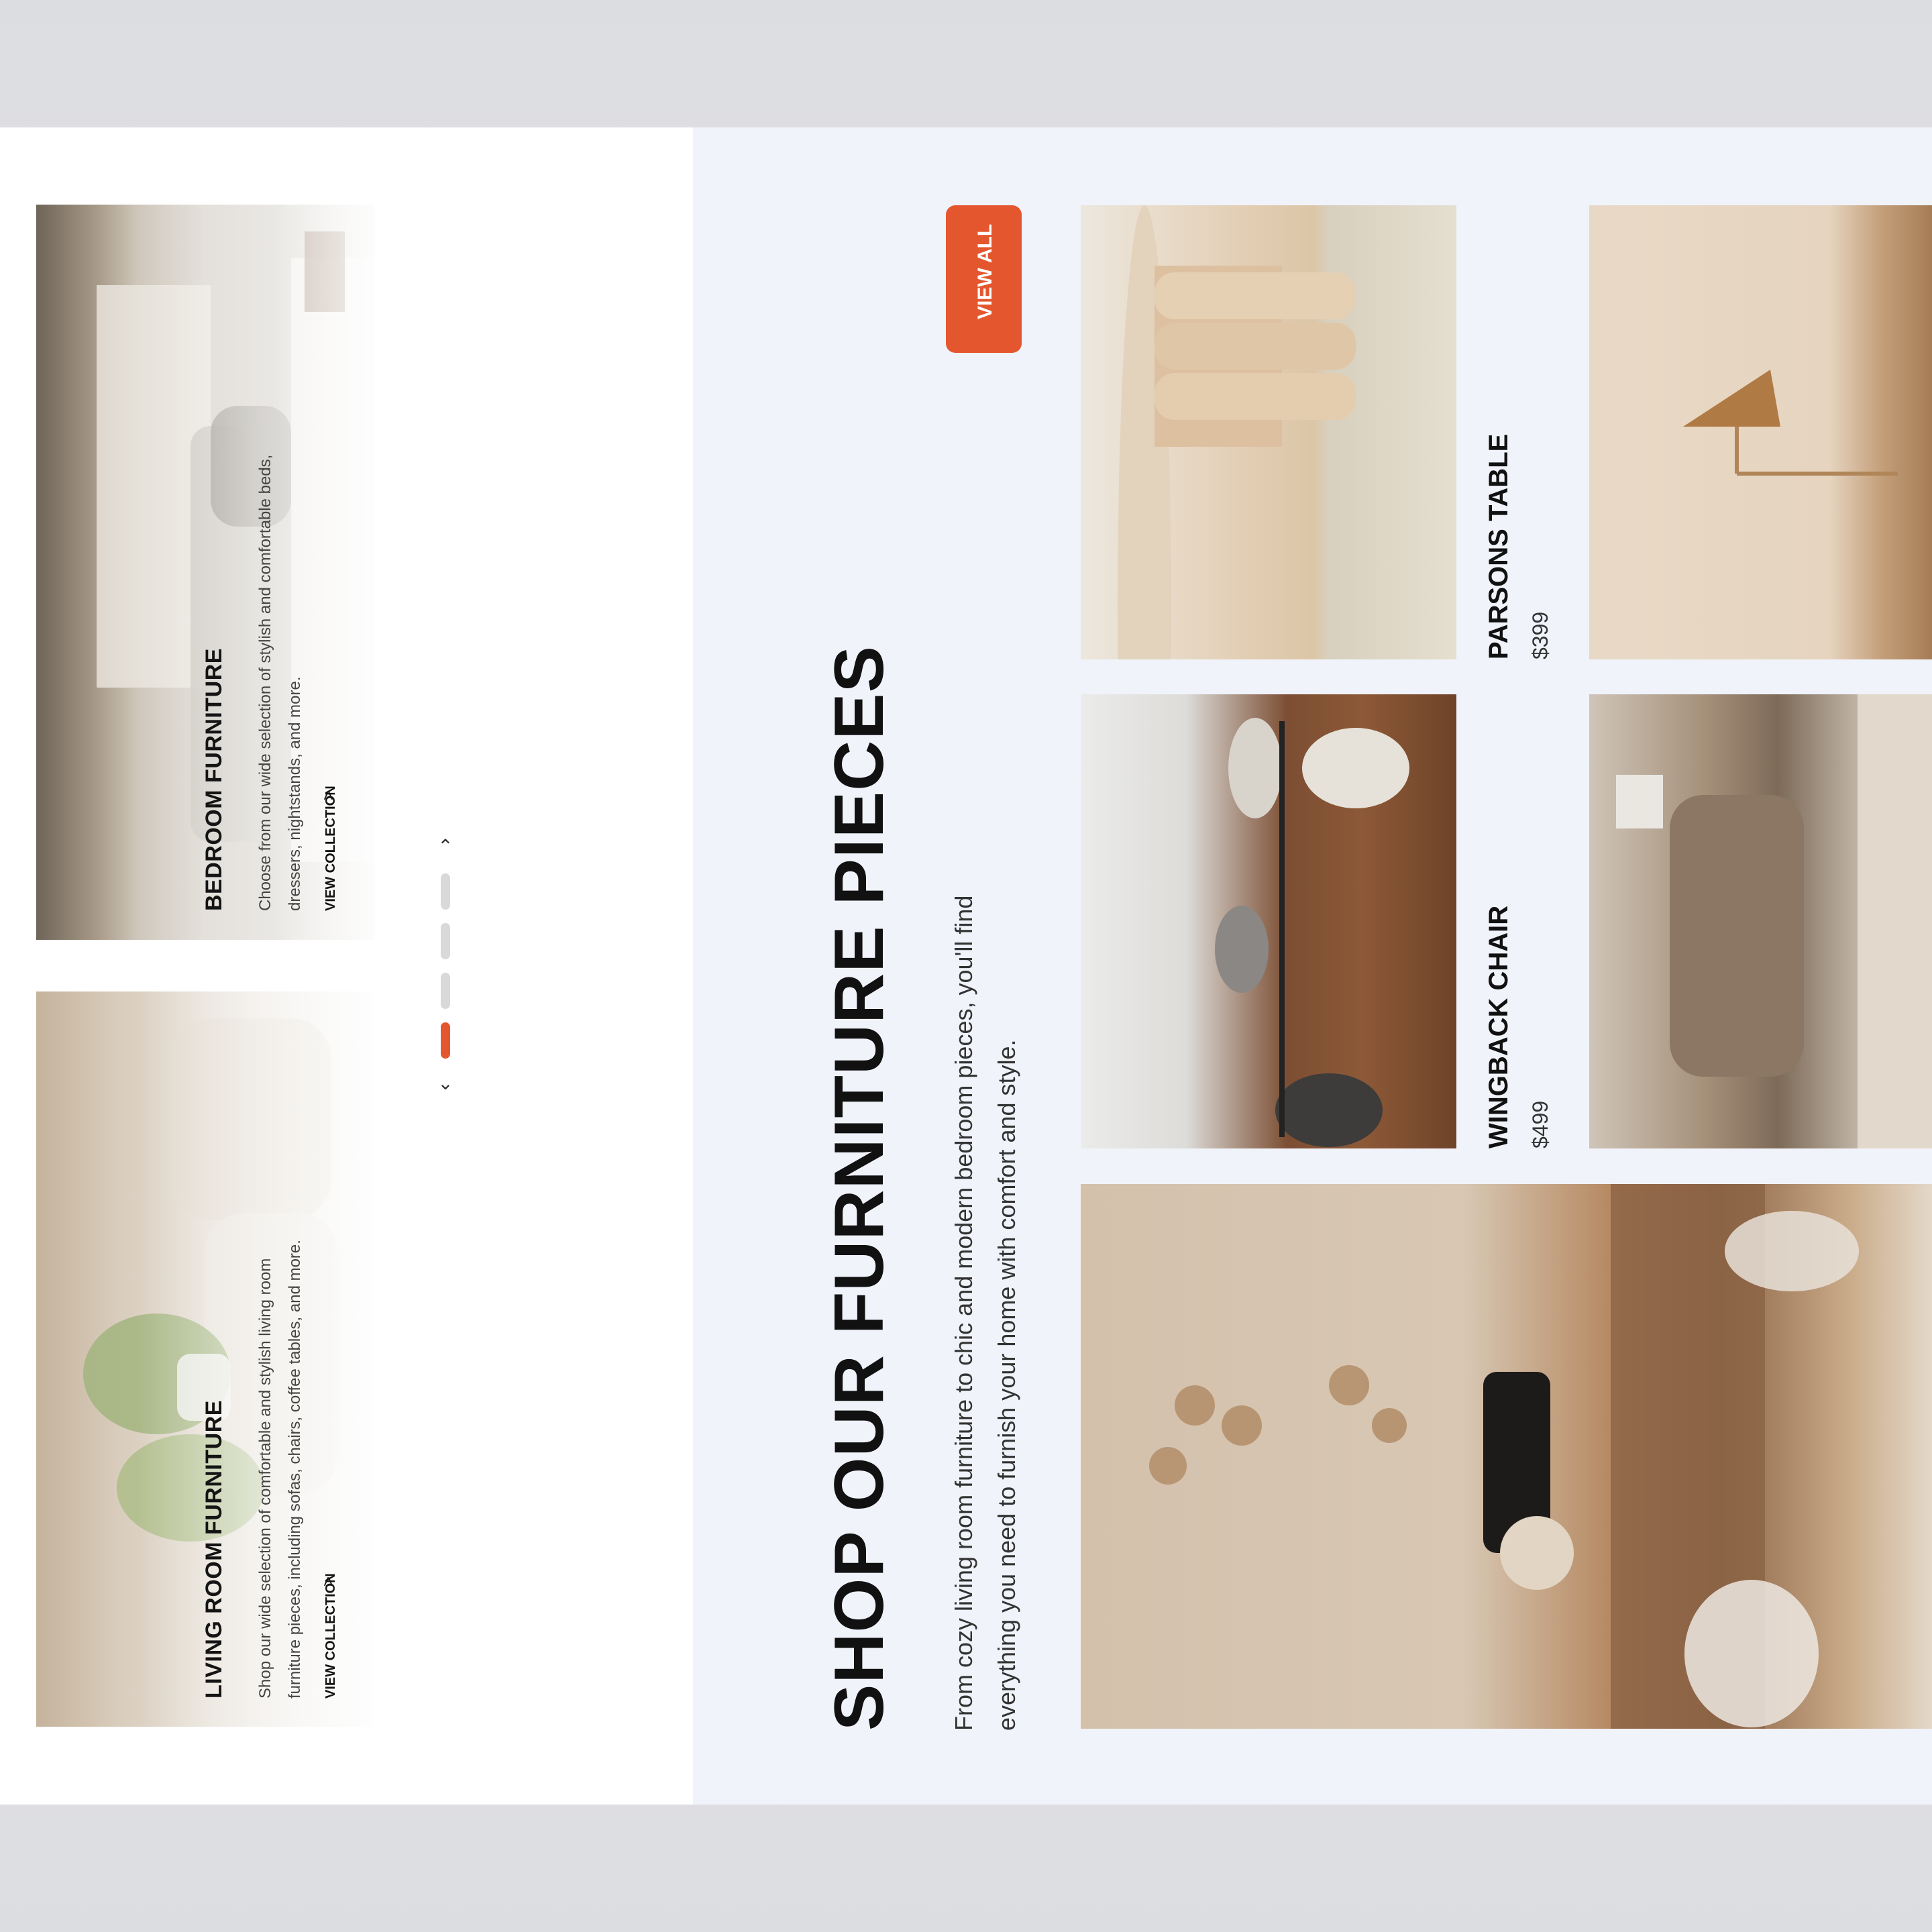  What do you see at coordinates (445, 1040) in the screenshot?
I see `slider-dot-active` at bounding box center [445, 1040].